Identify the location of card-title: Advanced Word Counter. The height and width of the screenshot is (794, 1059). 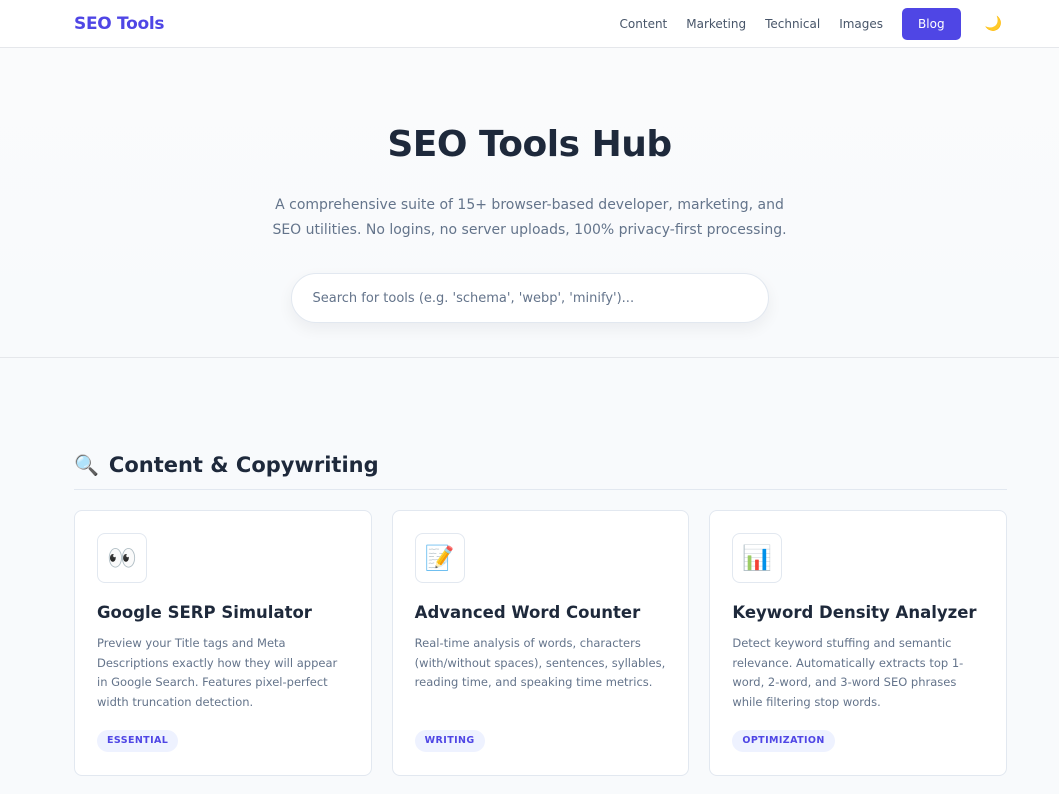
(527, 612).